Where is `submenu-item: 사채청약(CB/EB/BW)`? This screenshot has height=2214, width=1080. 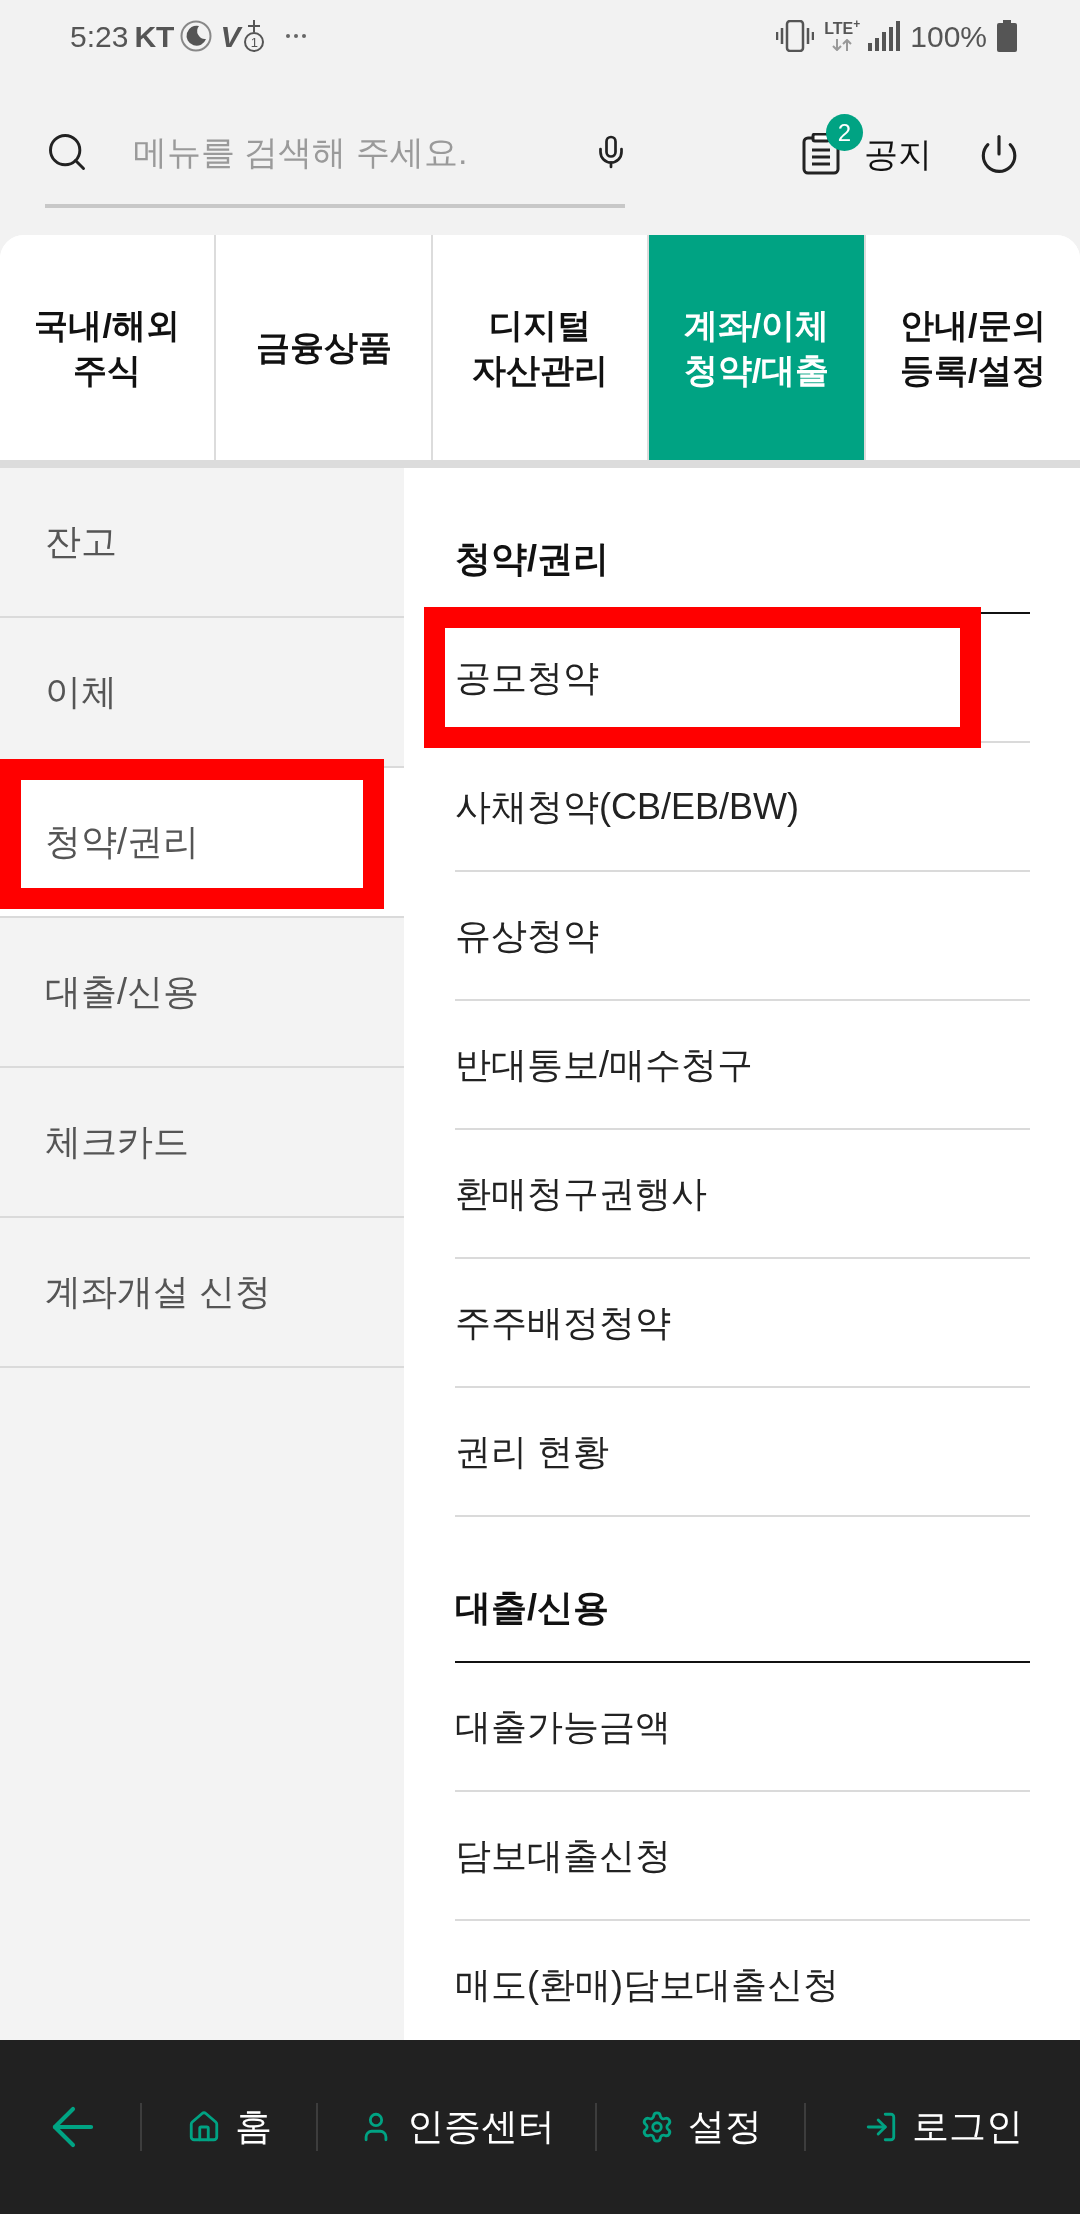 submenu-item: 사채청약(CB/EB/BW) is located at coordinates (742, 807).